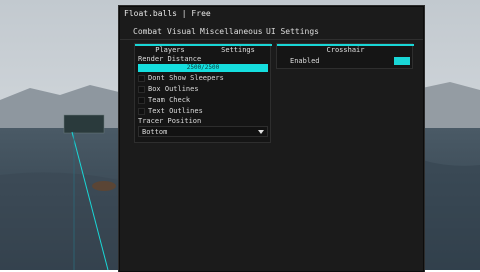 The width and height of the screenshot is (480, 272). I want to click on text-outlines-label: Text Outlines, so click(175, 111).